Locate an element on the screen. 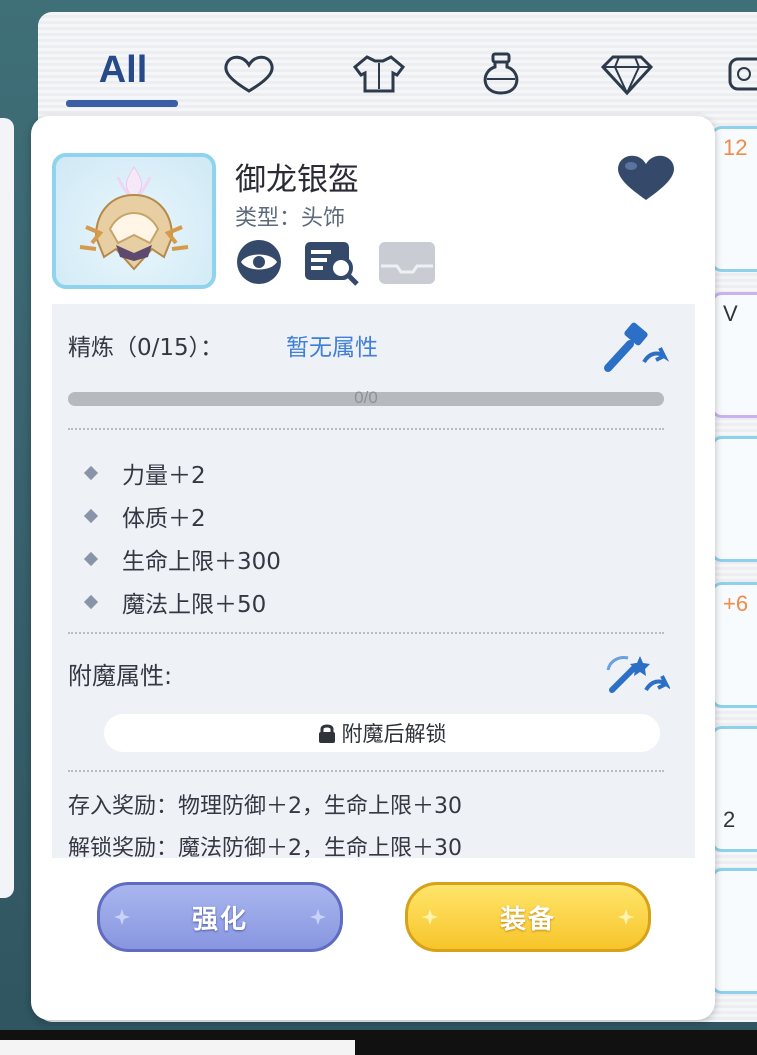 The height and width of the screenshot is (1055, 757). enchant-locked-notice: 附魔后解锁 is located at coordinates (382, 733).